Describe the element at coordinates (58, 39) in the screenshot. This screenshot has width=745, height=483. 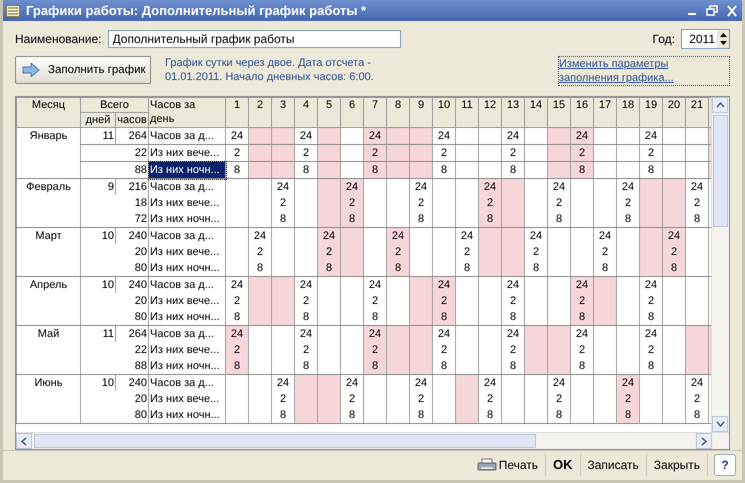
I see `name-label: Наименование:` at that location.